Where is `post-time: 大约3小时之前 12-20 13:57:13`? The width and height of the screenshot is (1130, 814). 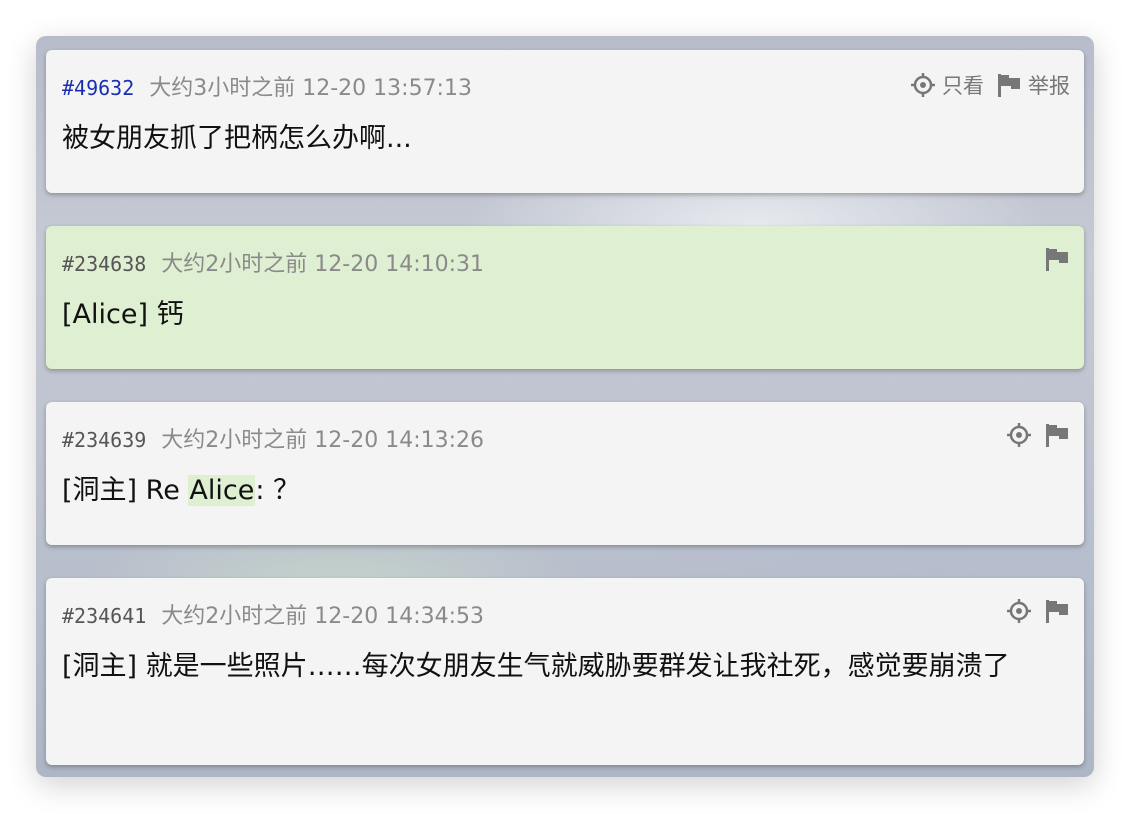
post-time: 大约3小时之前 12-20 13:57:13 is located at coordinates (310, 88).